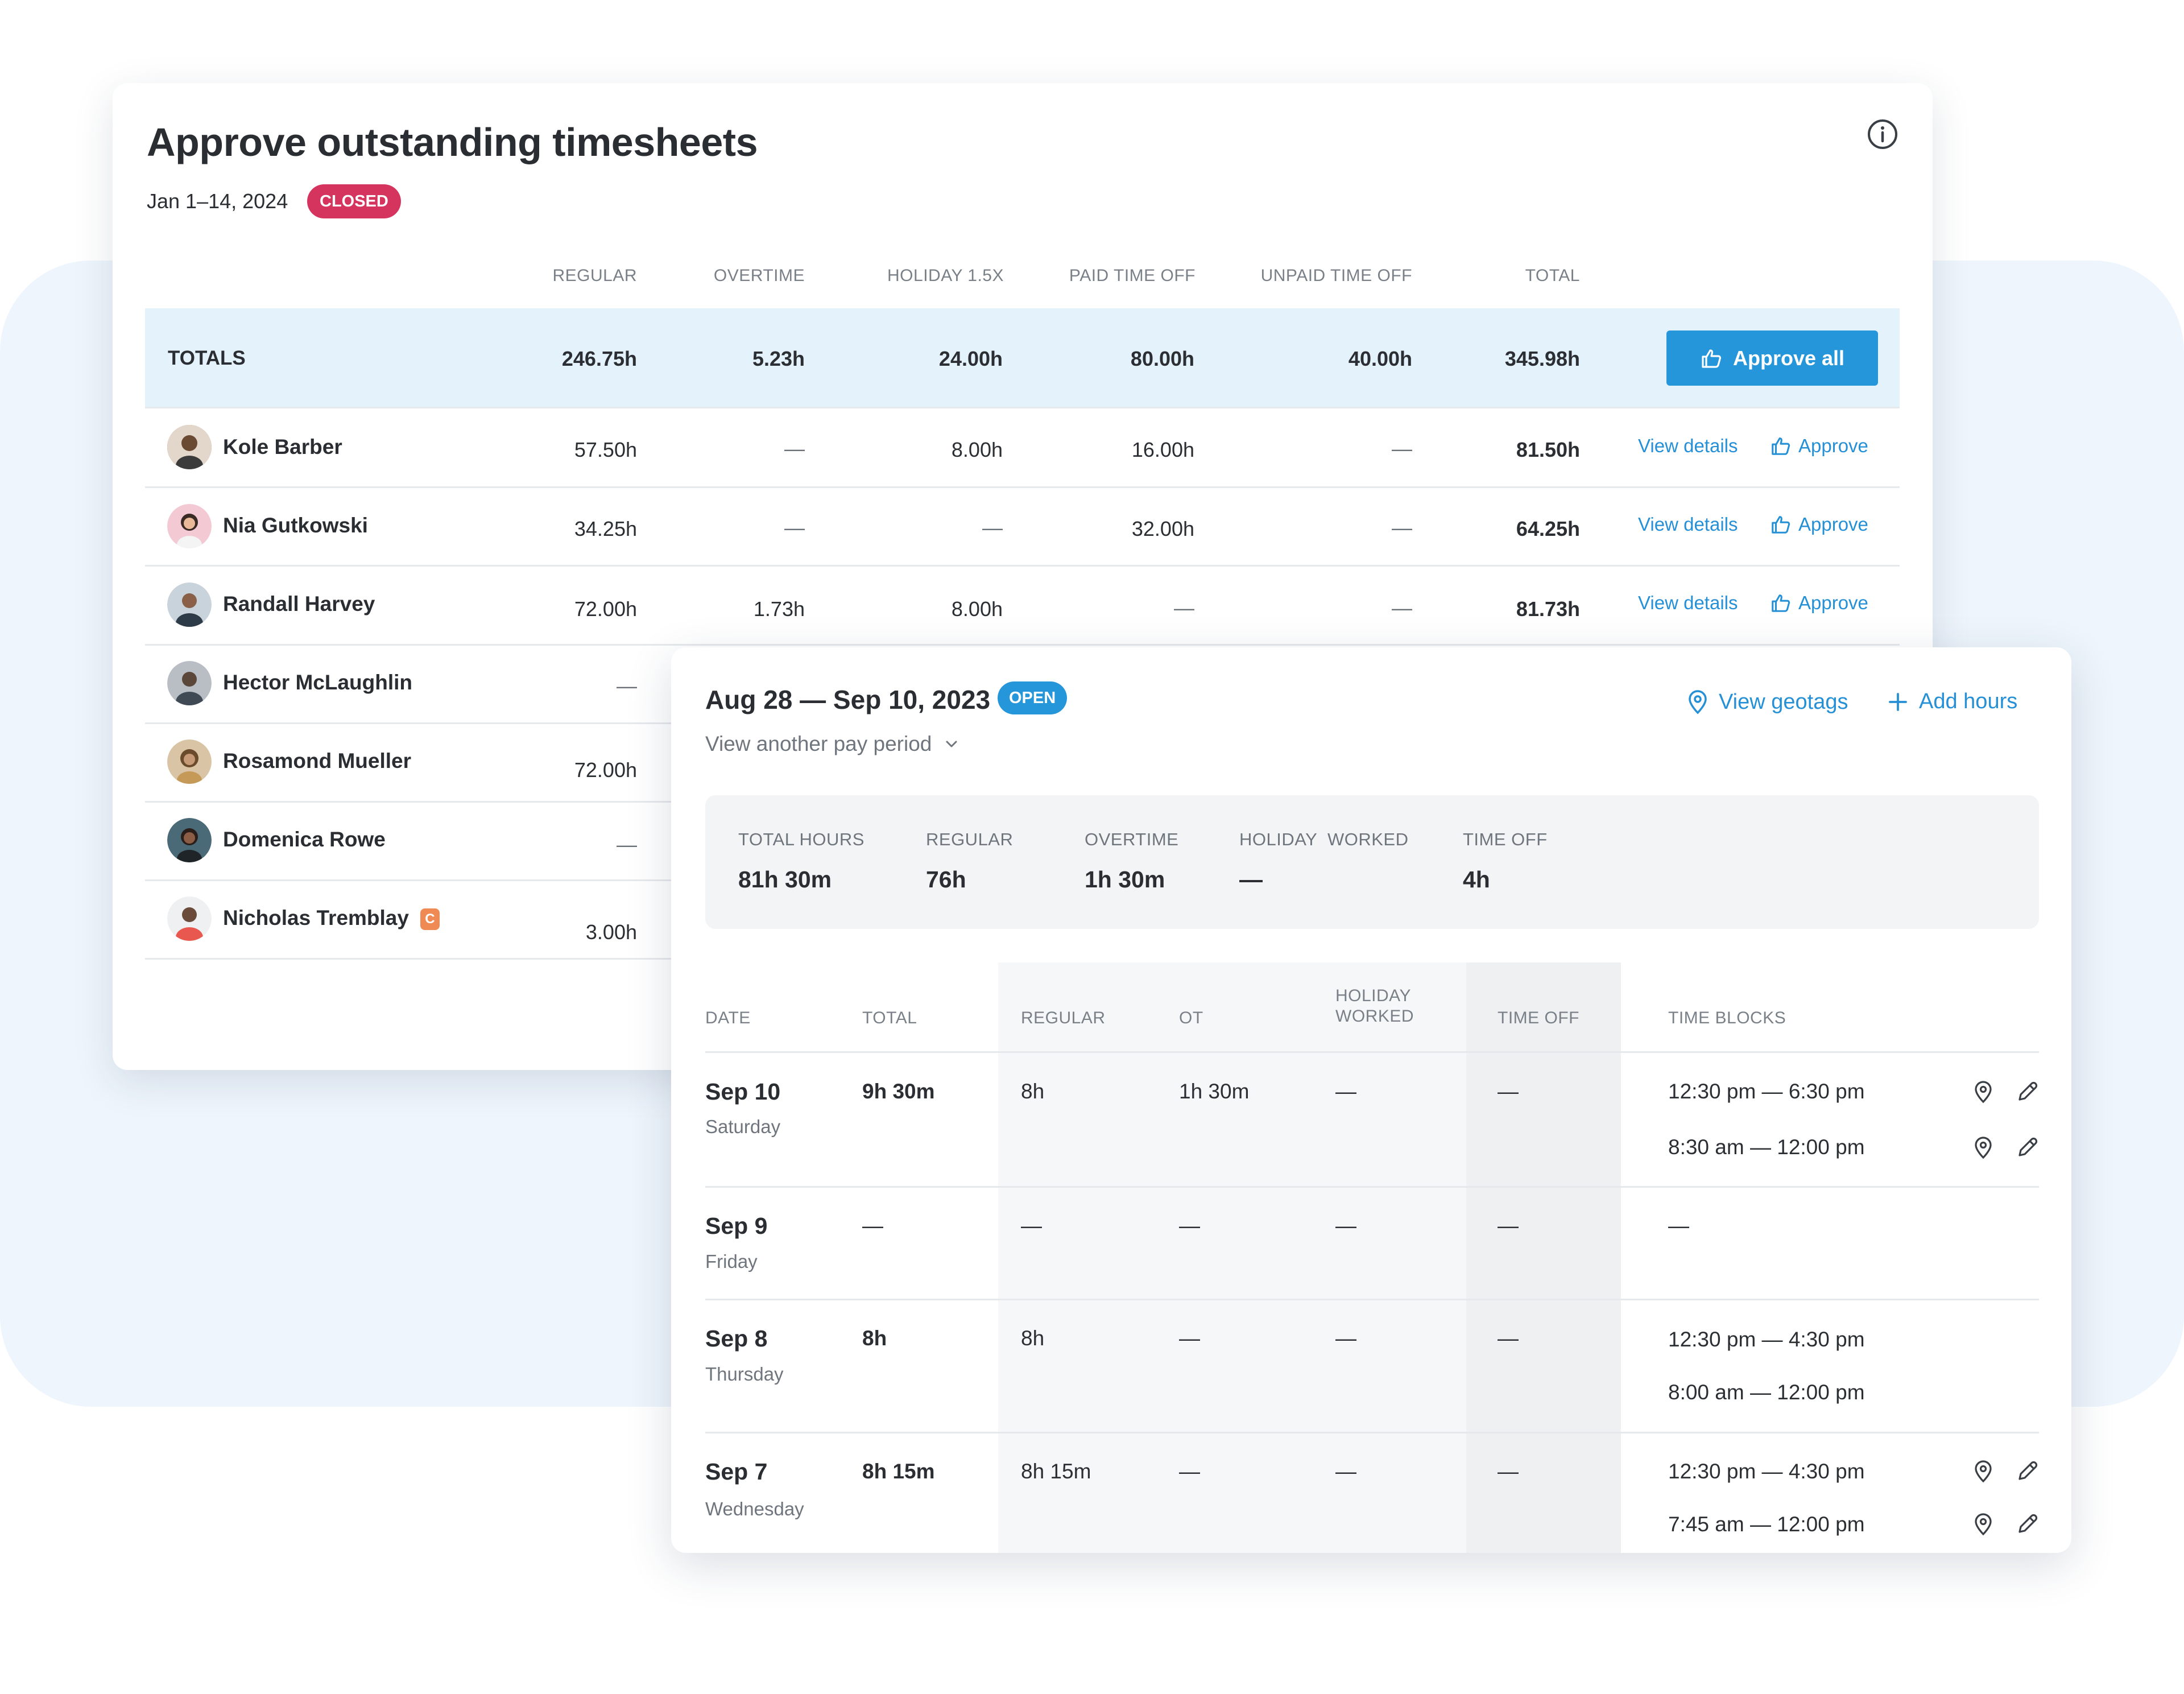 This screenshot has height=1694, width=2184. I want to click on employee-name: Nicholas Tremblay C, so click(331, 919).